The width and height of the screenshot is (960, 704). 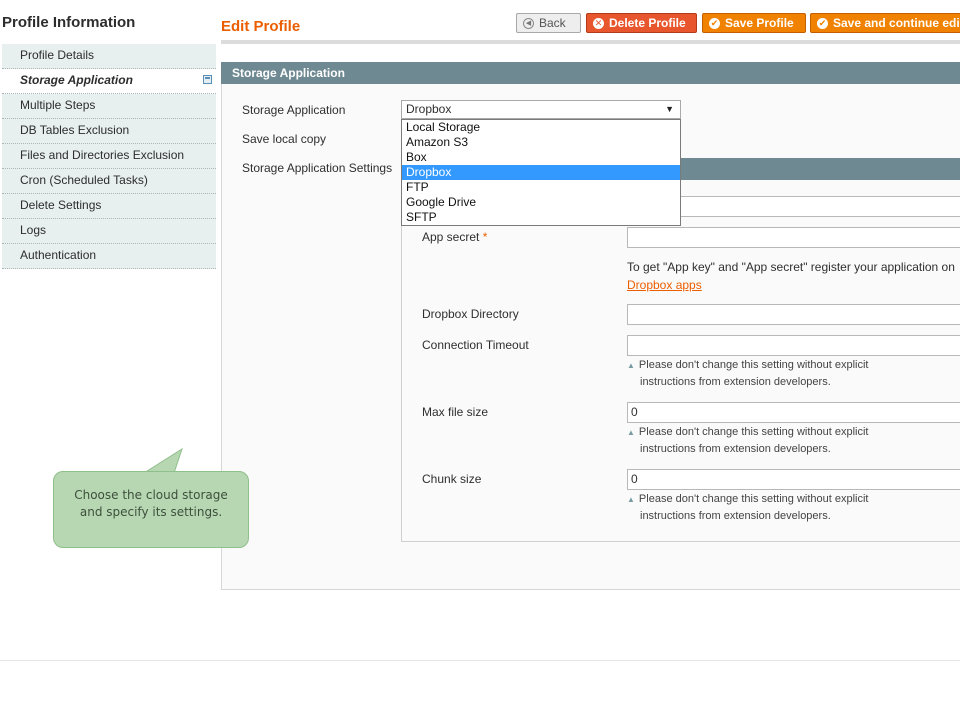 What do you see at coordinates (57, 55) in the screenshot?
I see `sidebar-item-label: Profile Details` at bounding box center [57, 55].